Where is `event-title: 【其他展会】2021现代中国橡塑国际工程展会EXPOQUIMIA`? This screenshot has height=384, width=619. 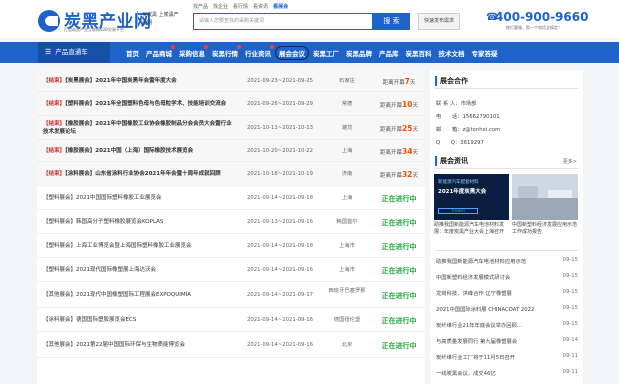 event-title: 【其他展会】2021现代中国橡塑国际工程展会EXPOQUIMIA is located at coordinates (138, 295).